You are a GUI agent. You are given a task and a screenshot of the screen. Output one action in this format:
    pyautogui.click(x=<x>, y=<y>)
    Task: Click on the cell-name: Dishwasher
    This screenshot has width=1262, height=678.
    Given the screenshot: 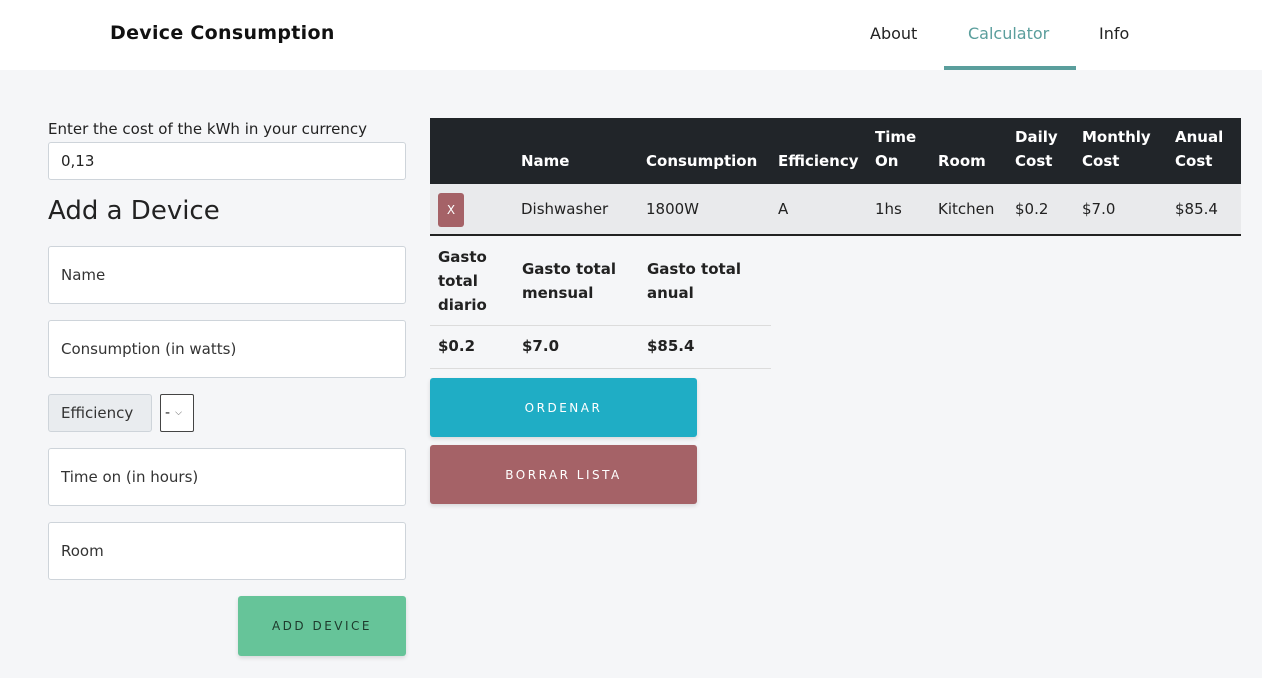 What is the action you would take?
    pyautogui.click(x=565, y=209)
    